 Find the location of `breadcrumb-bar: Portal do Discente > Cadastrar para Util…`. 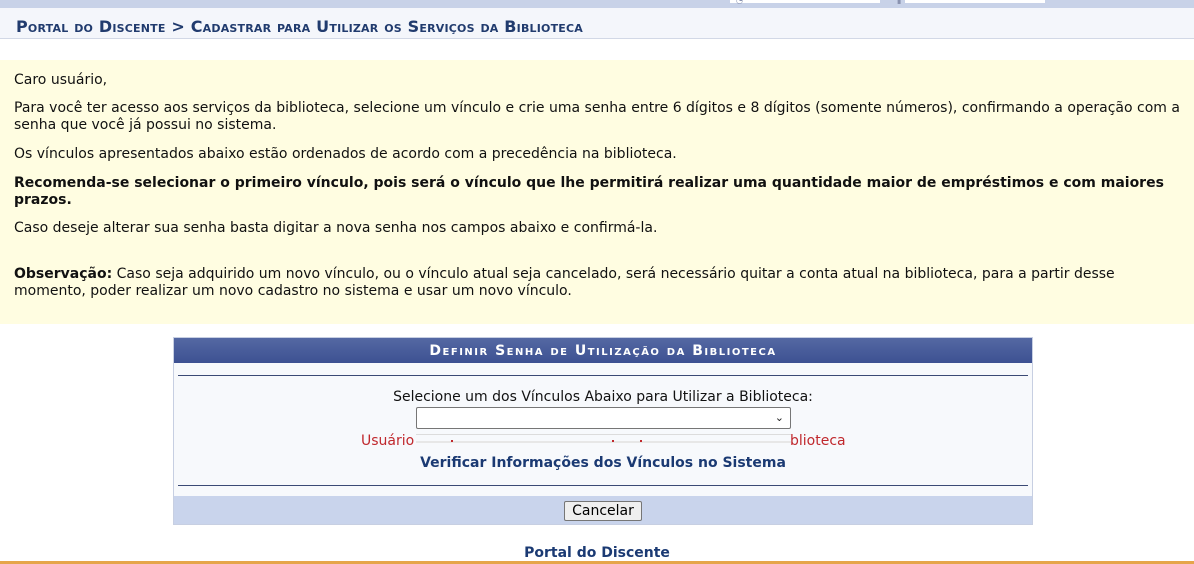

breadcrumb-bar: Portal do Discente > Cadastrar para Util… is located at coordinates (597, 23).